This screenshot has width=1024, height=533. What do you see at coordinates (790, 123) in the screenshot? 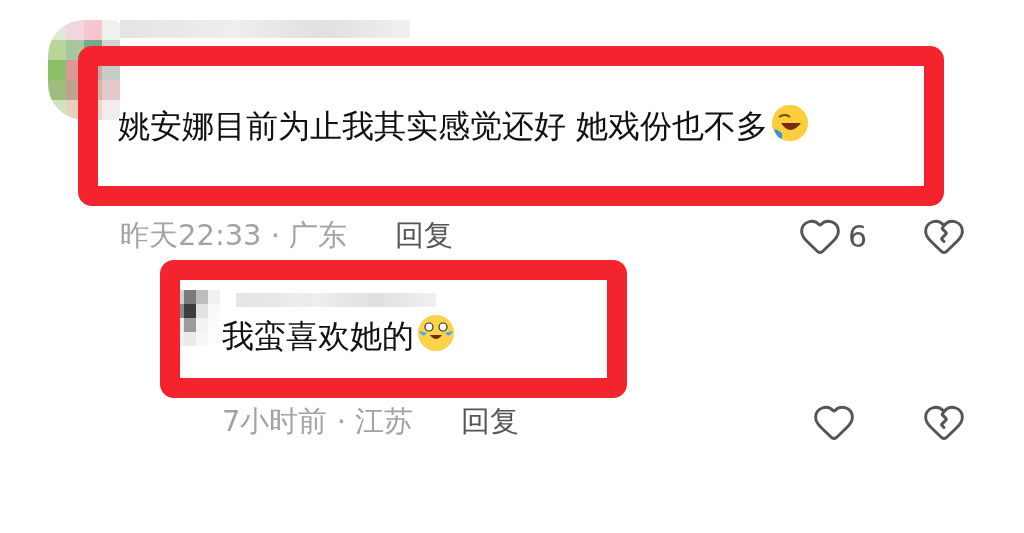
I see `laughing-crying-face-icon` at bounding box center [790, 123].